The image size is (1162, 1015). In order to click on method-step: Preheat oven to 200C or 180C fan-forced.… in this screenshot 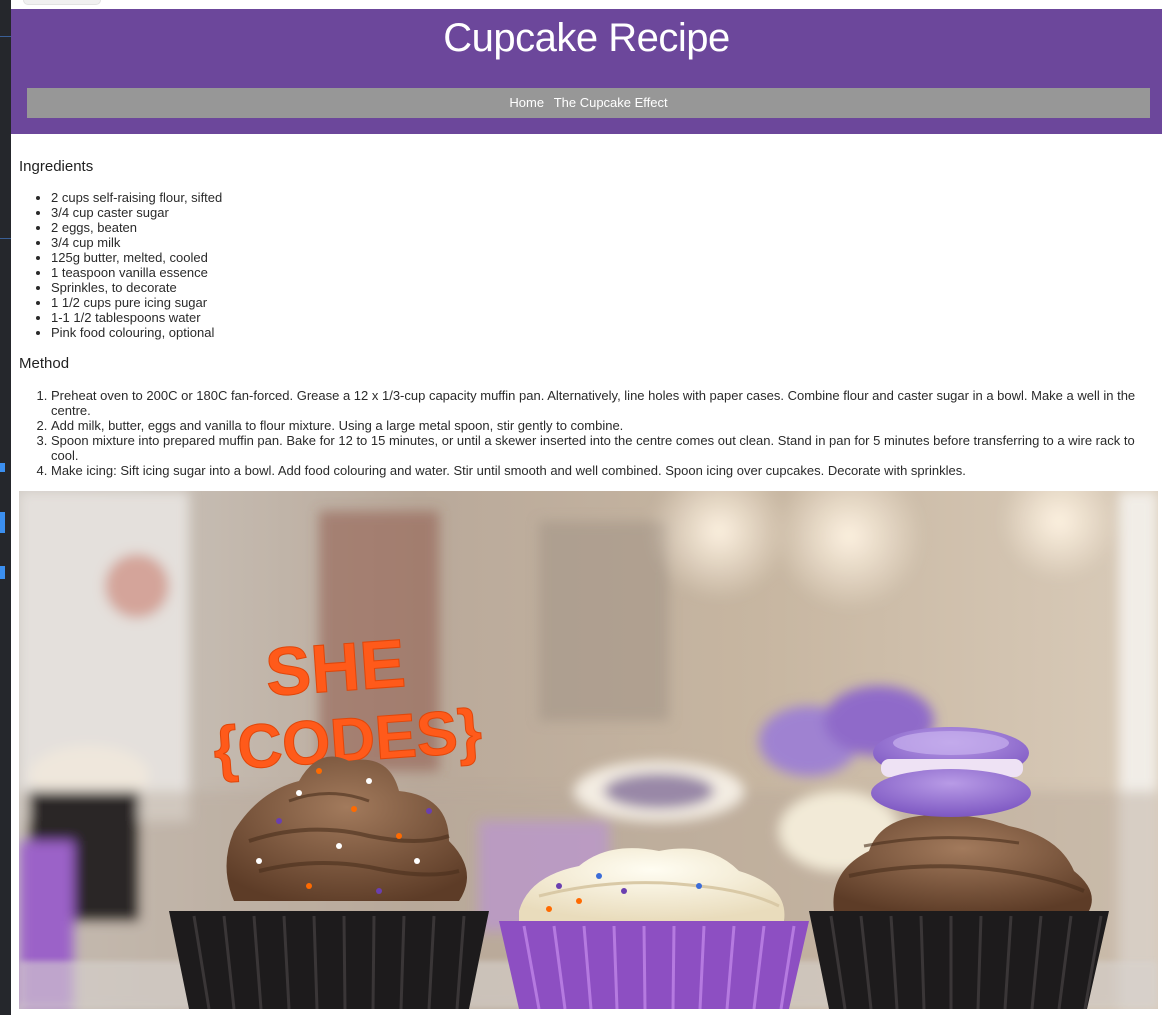, I will do `click(601, 403)`.